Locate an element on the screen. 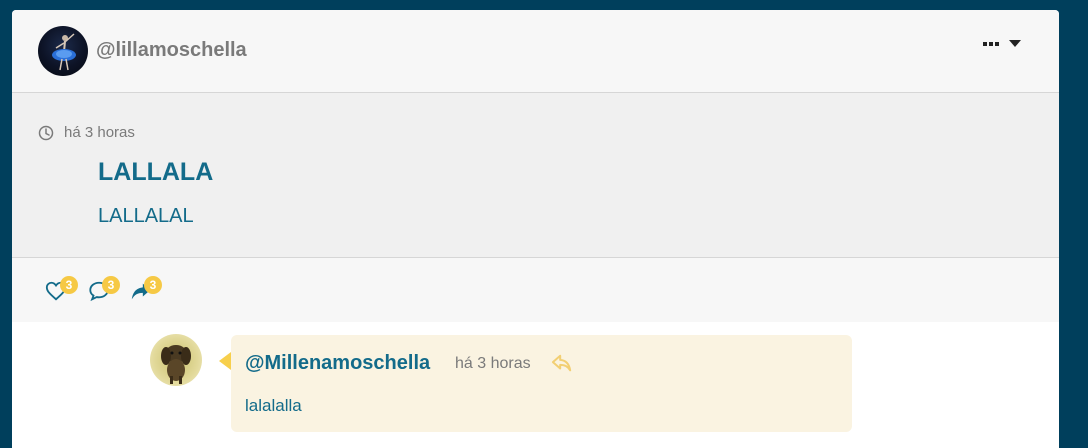  post-timestamp: há 3 horas is located at coordinates (86, 132).